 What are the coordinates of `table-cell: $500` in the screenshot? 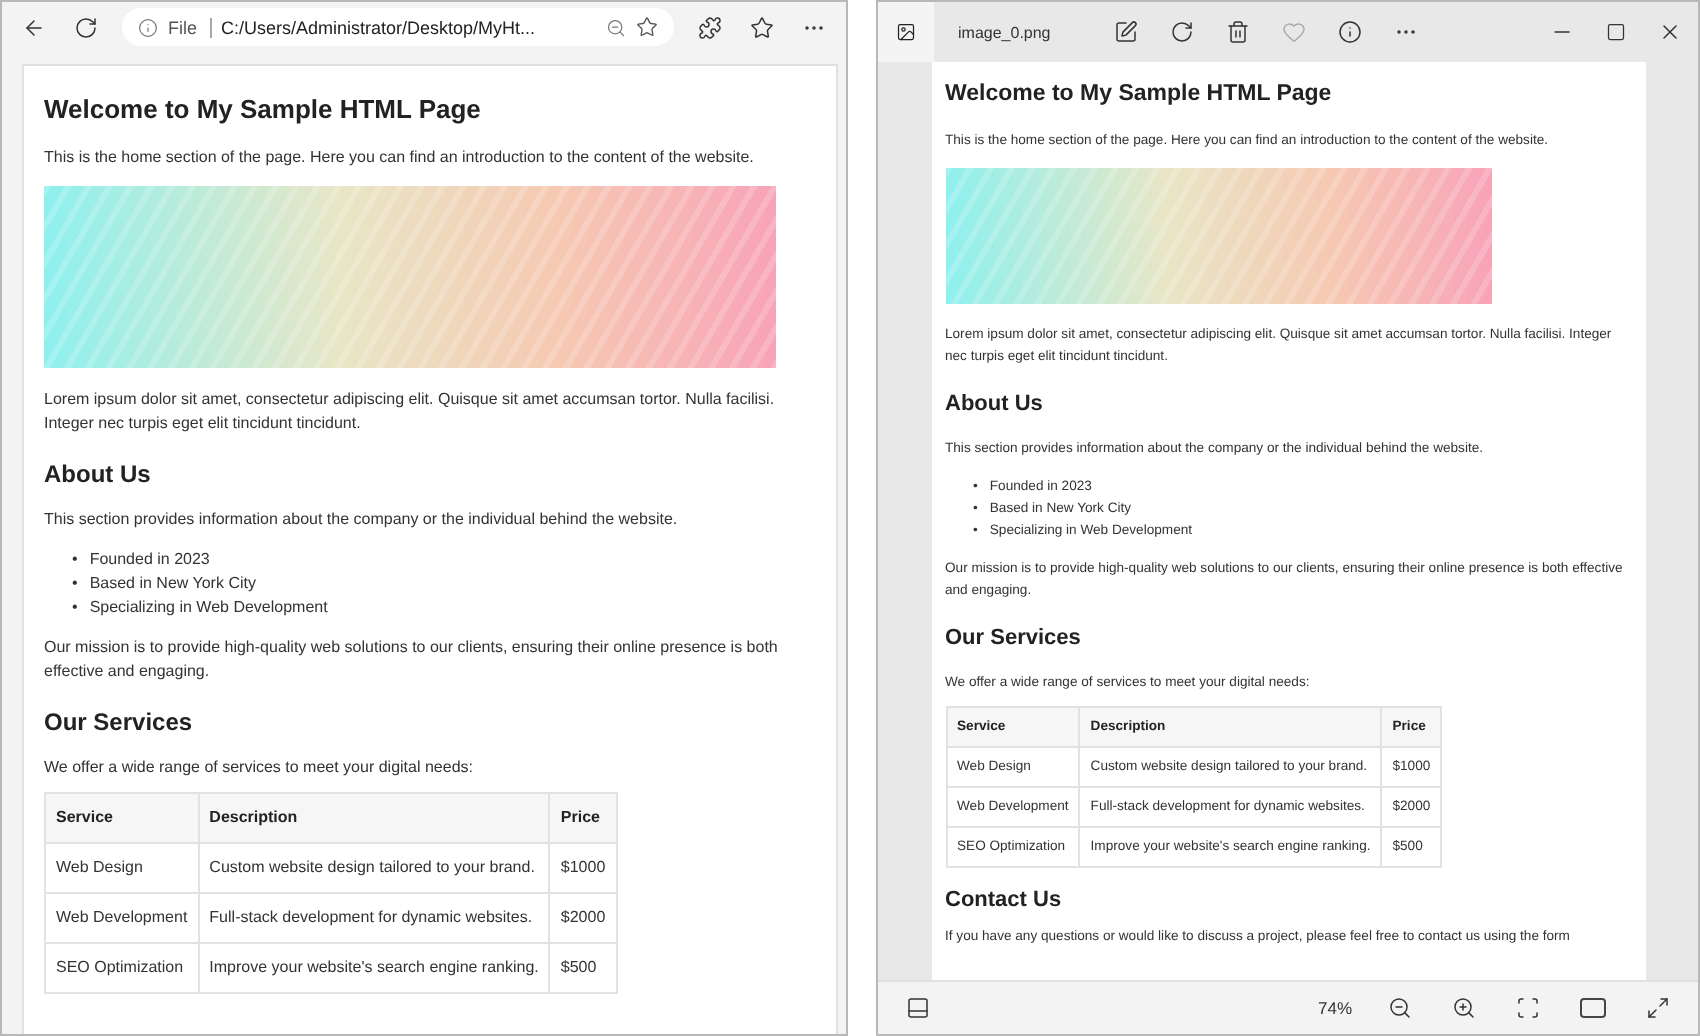 It's located at (583, 968).